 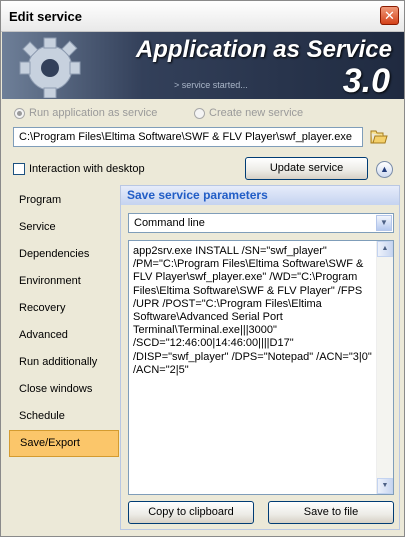 What do you see at coordinates (306, 168) in the screenshot?
I see `update-service-button: Update service` at bounding box center [306, 168].